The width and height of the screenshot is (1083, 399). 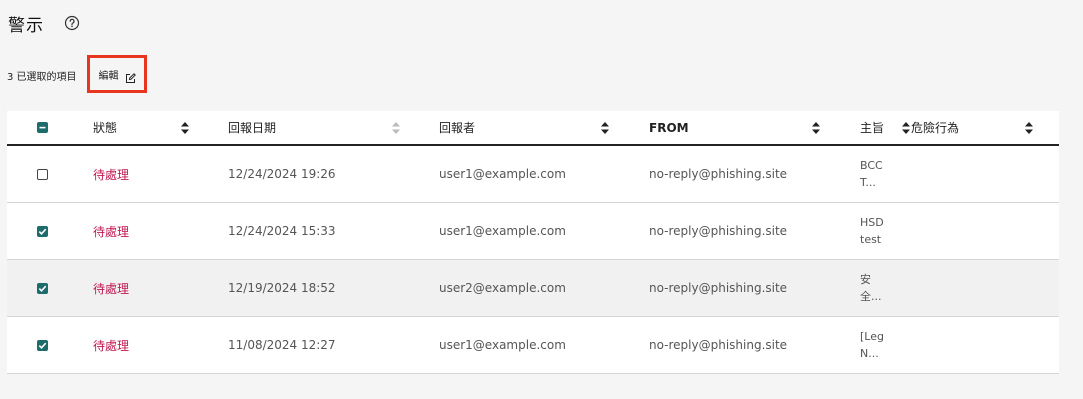 I want to click on selected-count: 3 已選取的項目, so click(x=42, y=77).